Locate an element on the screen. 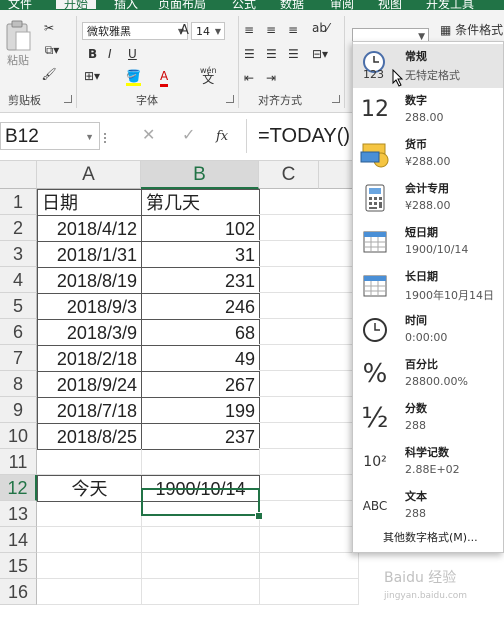  cell-c6 is located at coordinates (309, 332).